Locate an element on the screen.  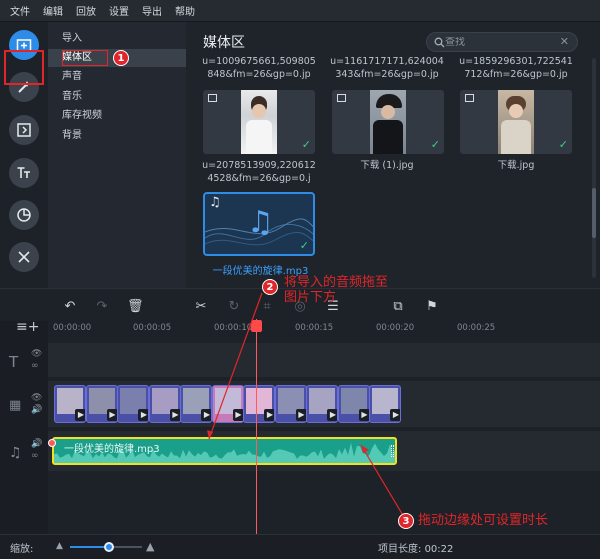
menu-settings: 设置 is located at coordinates (119, 10).